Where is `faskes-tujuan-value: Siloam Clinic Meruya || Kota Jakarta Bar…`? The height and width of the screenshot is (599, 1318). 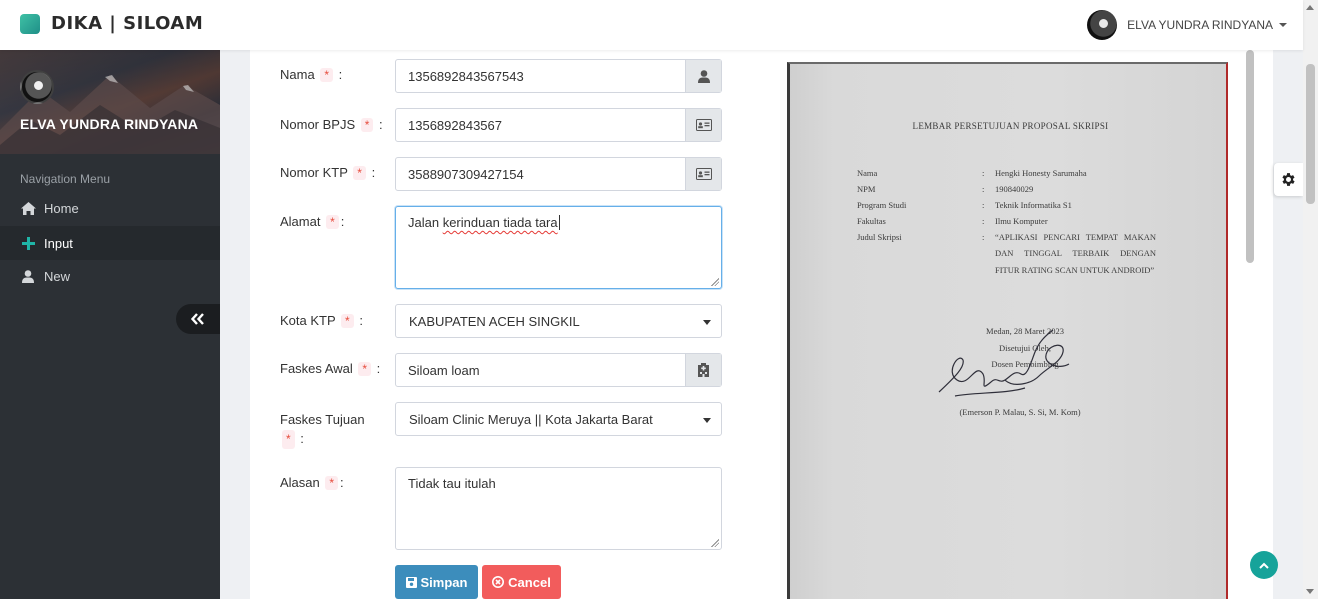 faskes-tujuan-value: Siloam Clinic Meruya || Kota Jakarta Bar… is located at coordinates (531, 419).